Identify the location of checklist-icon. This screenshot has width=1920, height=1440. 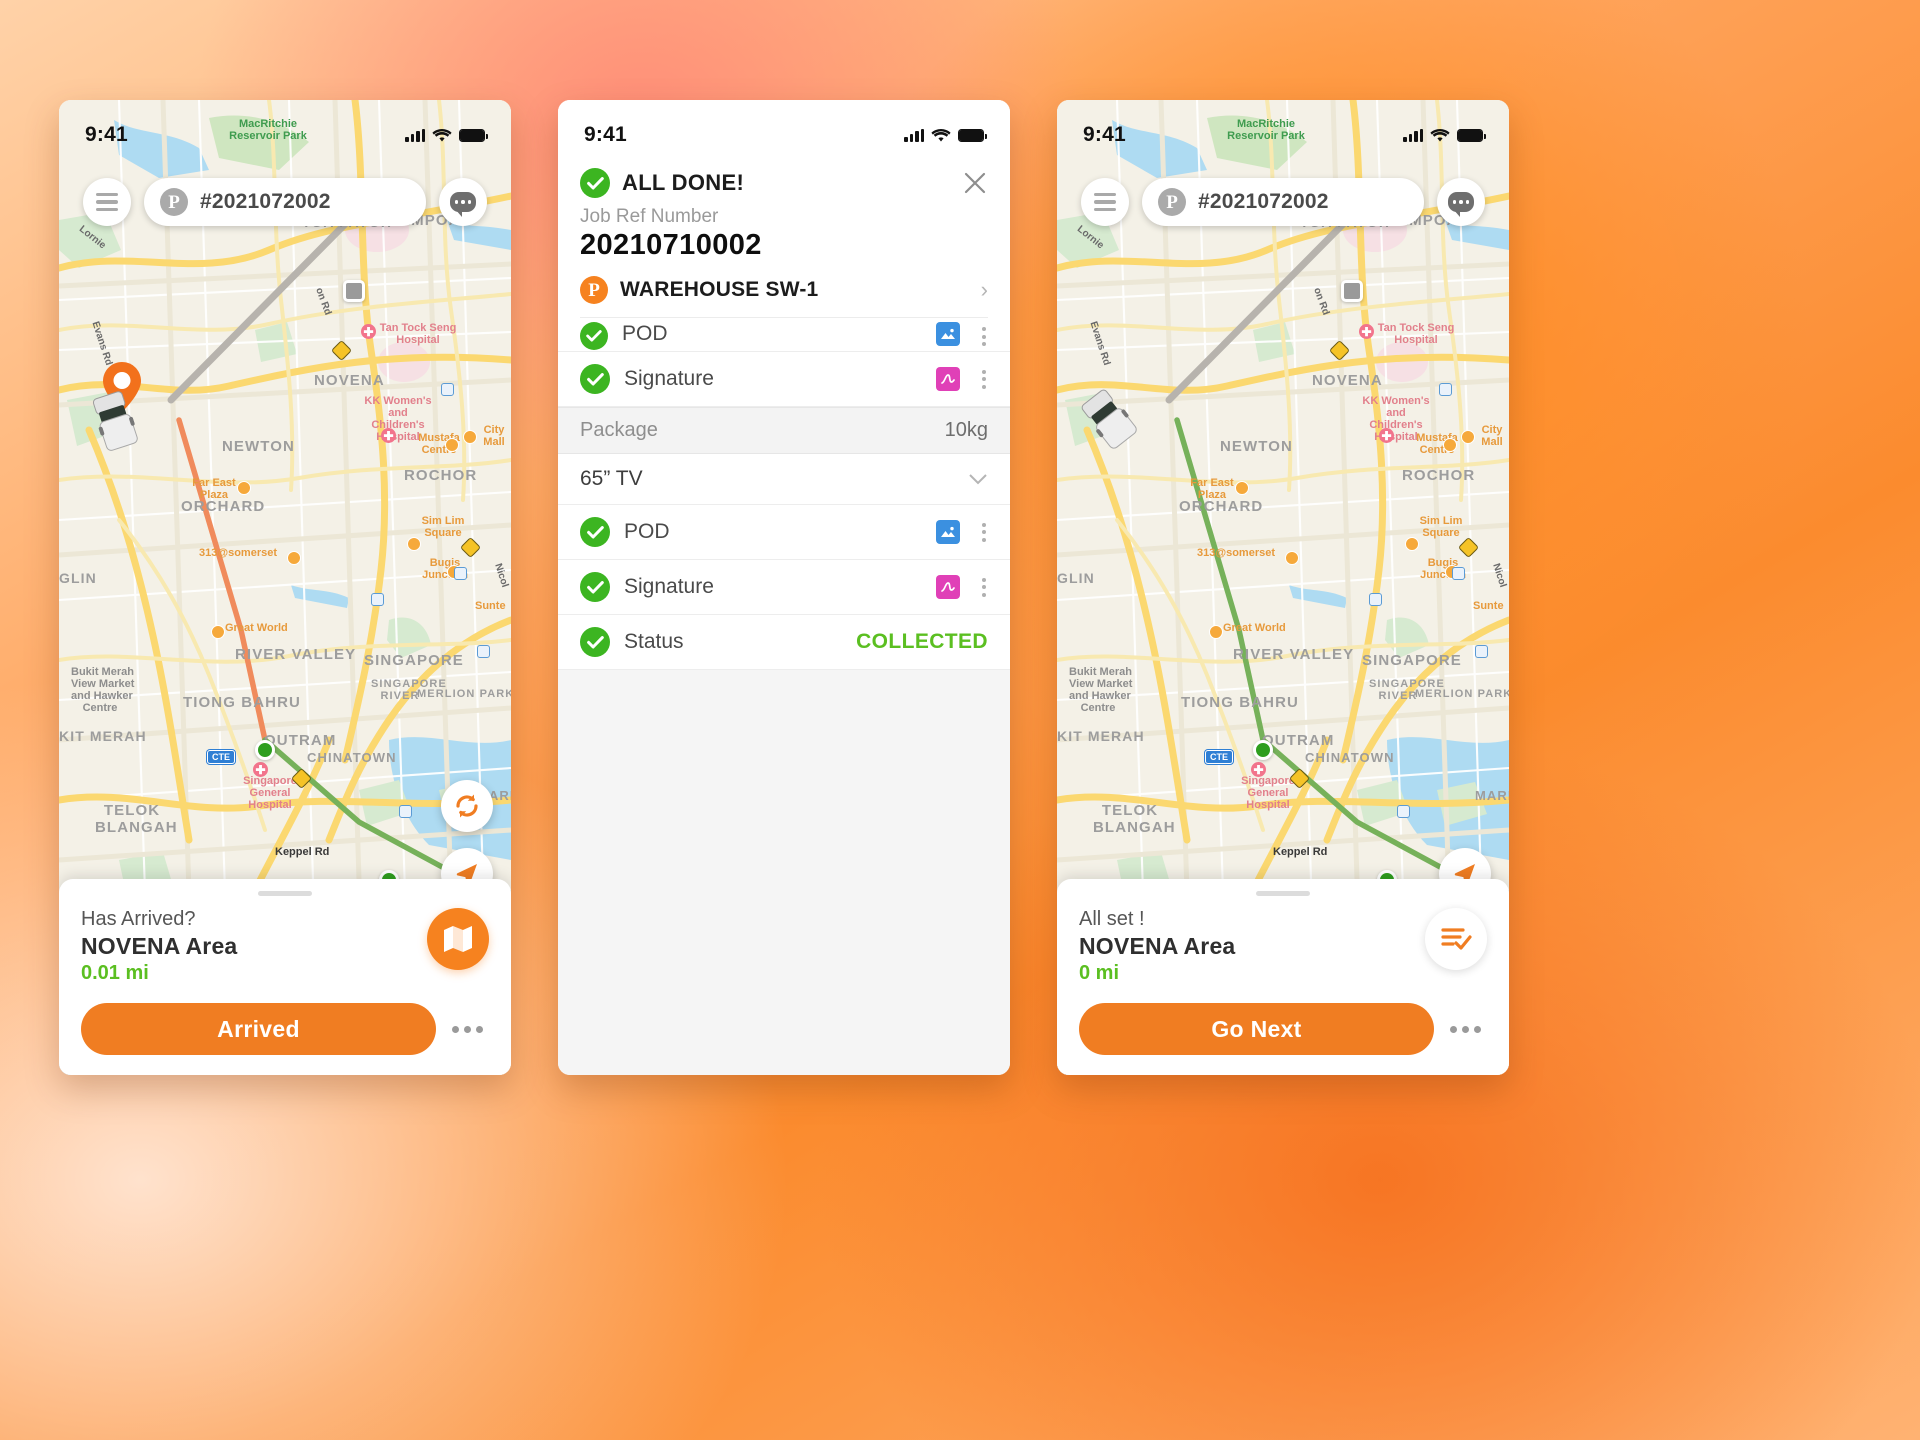
(1456, 939).